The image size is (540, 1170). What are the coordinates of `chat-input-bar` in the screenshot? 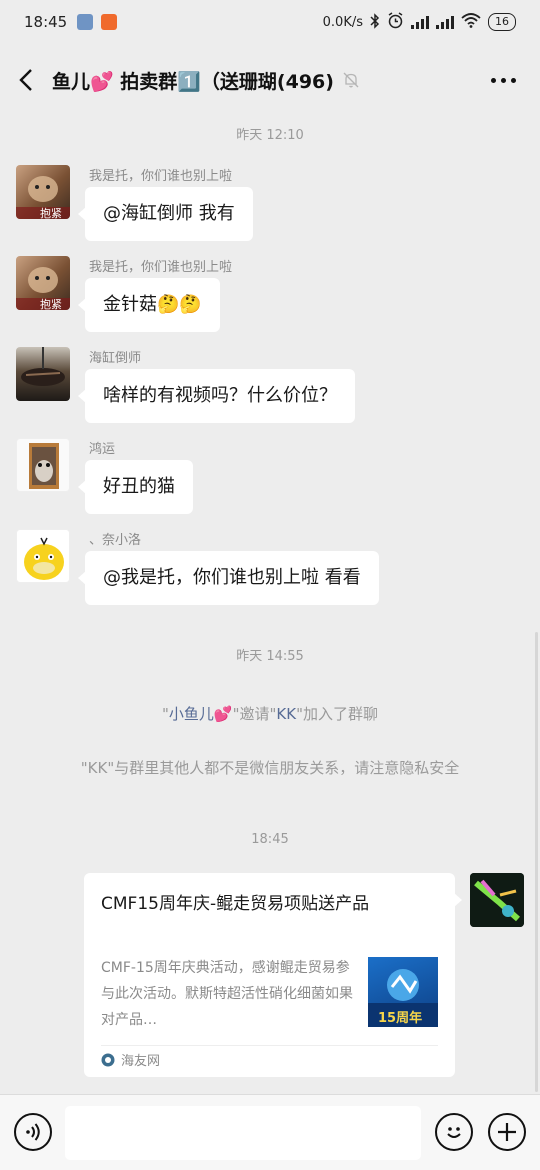 It's located at (270, 1132).